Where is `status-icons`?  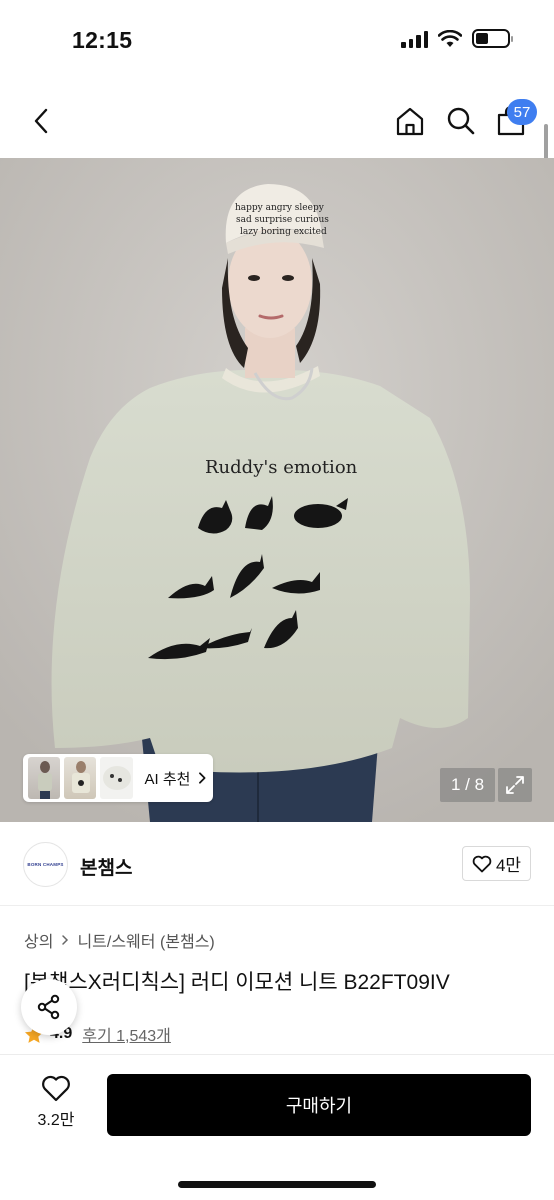 status-icons is located at coordinates (457, 38).